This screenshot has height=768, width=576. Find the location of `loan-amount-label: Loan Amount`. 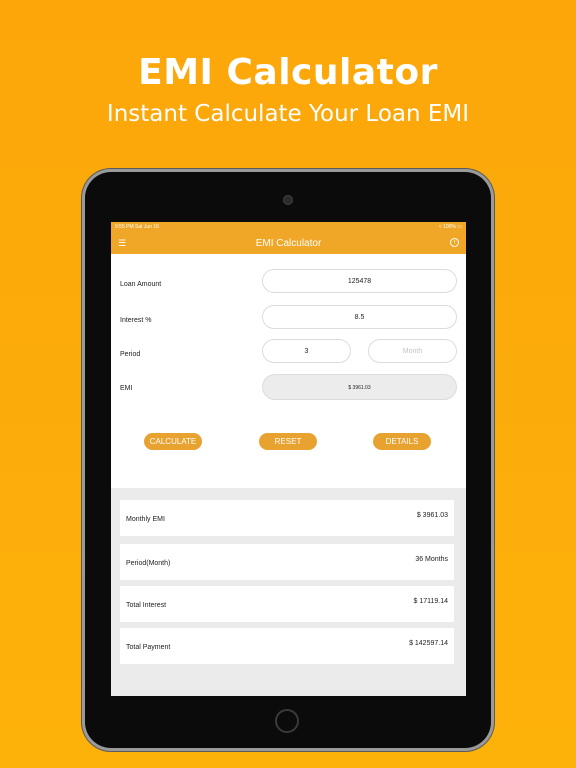

loan-amount-label: Loan Amount is located at coordinates (141, 284).